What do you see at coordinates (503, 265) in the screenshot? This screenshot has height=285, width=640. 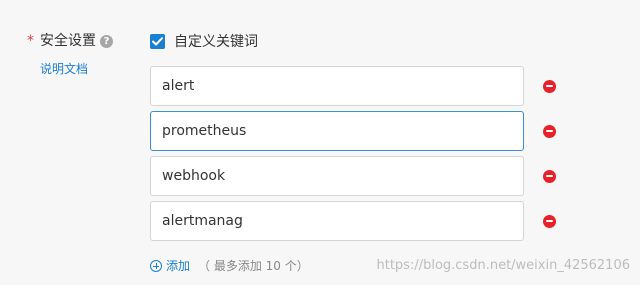 I see `watermark: https://blog.csdn.net/weixin_42562106` at bounding box center [503, 265].